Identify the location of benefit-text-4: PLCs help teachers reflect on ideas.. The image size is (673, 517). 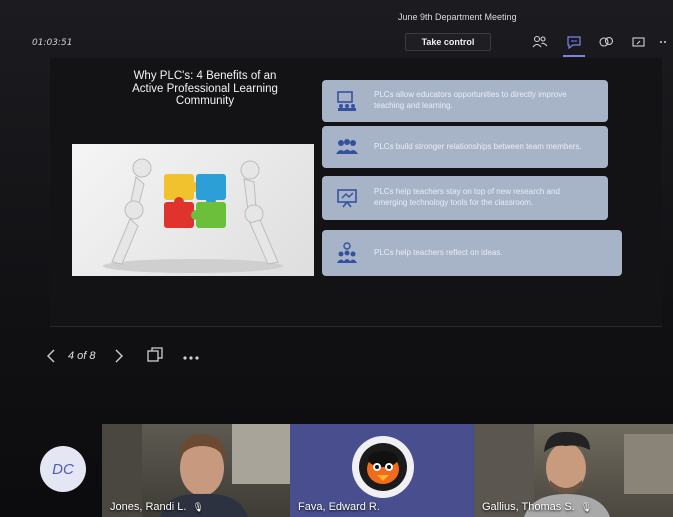
(438, 252).